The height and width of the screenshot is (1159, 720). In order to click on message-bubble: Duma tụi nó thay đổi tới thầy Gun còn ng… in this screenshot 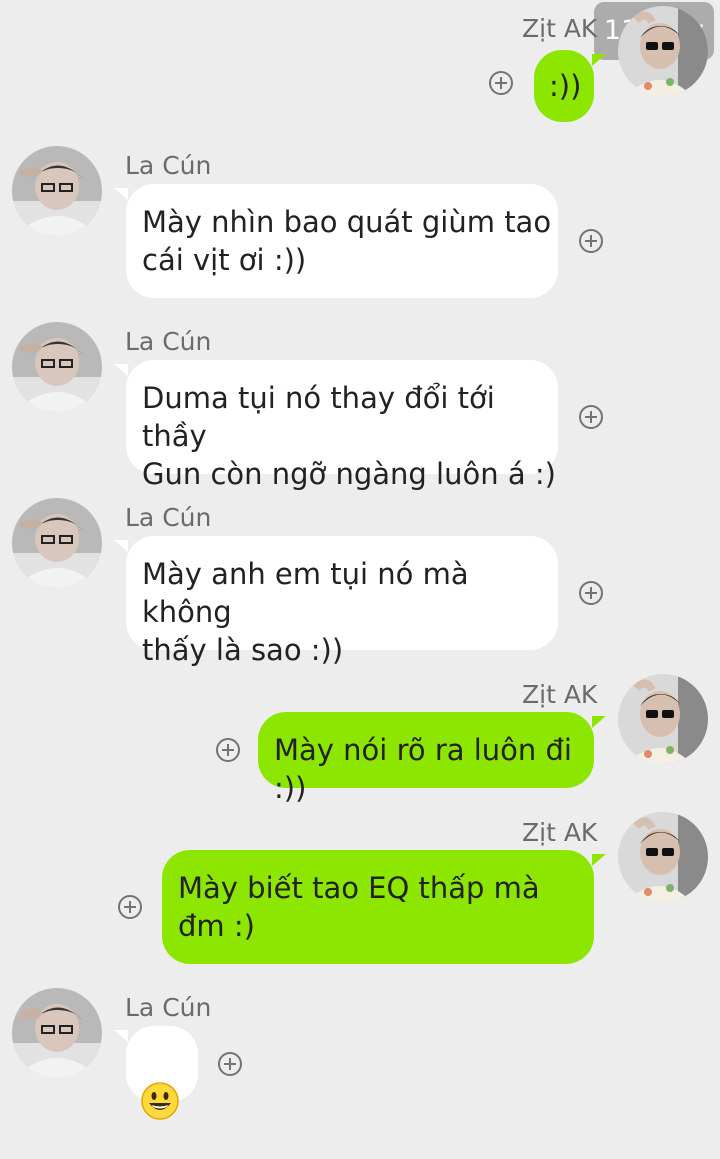, I will do `click(342, 425)`.